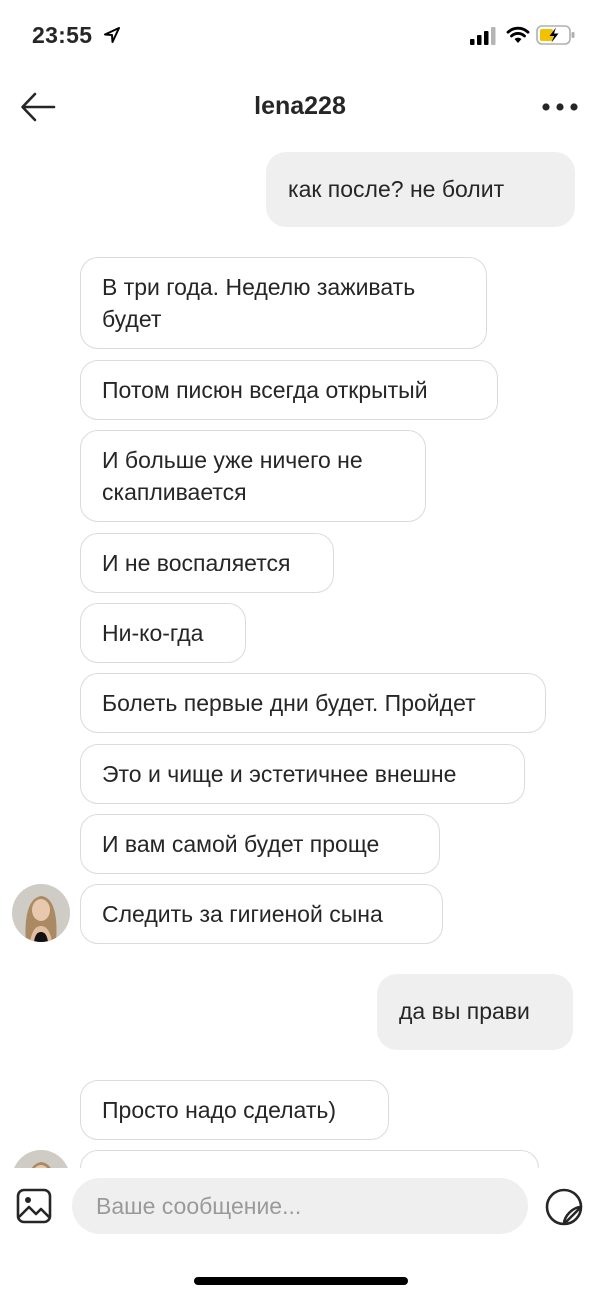 The height and width of the screenshot is (1298, 600). What do you see at coordinates (483, 36) in the screenshot?
I see `cellular-signal-icon` at bounding box center [483, 36].